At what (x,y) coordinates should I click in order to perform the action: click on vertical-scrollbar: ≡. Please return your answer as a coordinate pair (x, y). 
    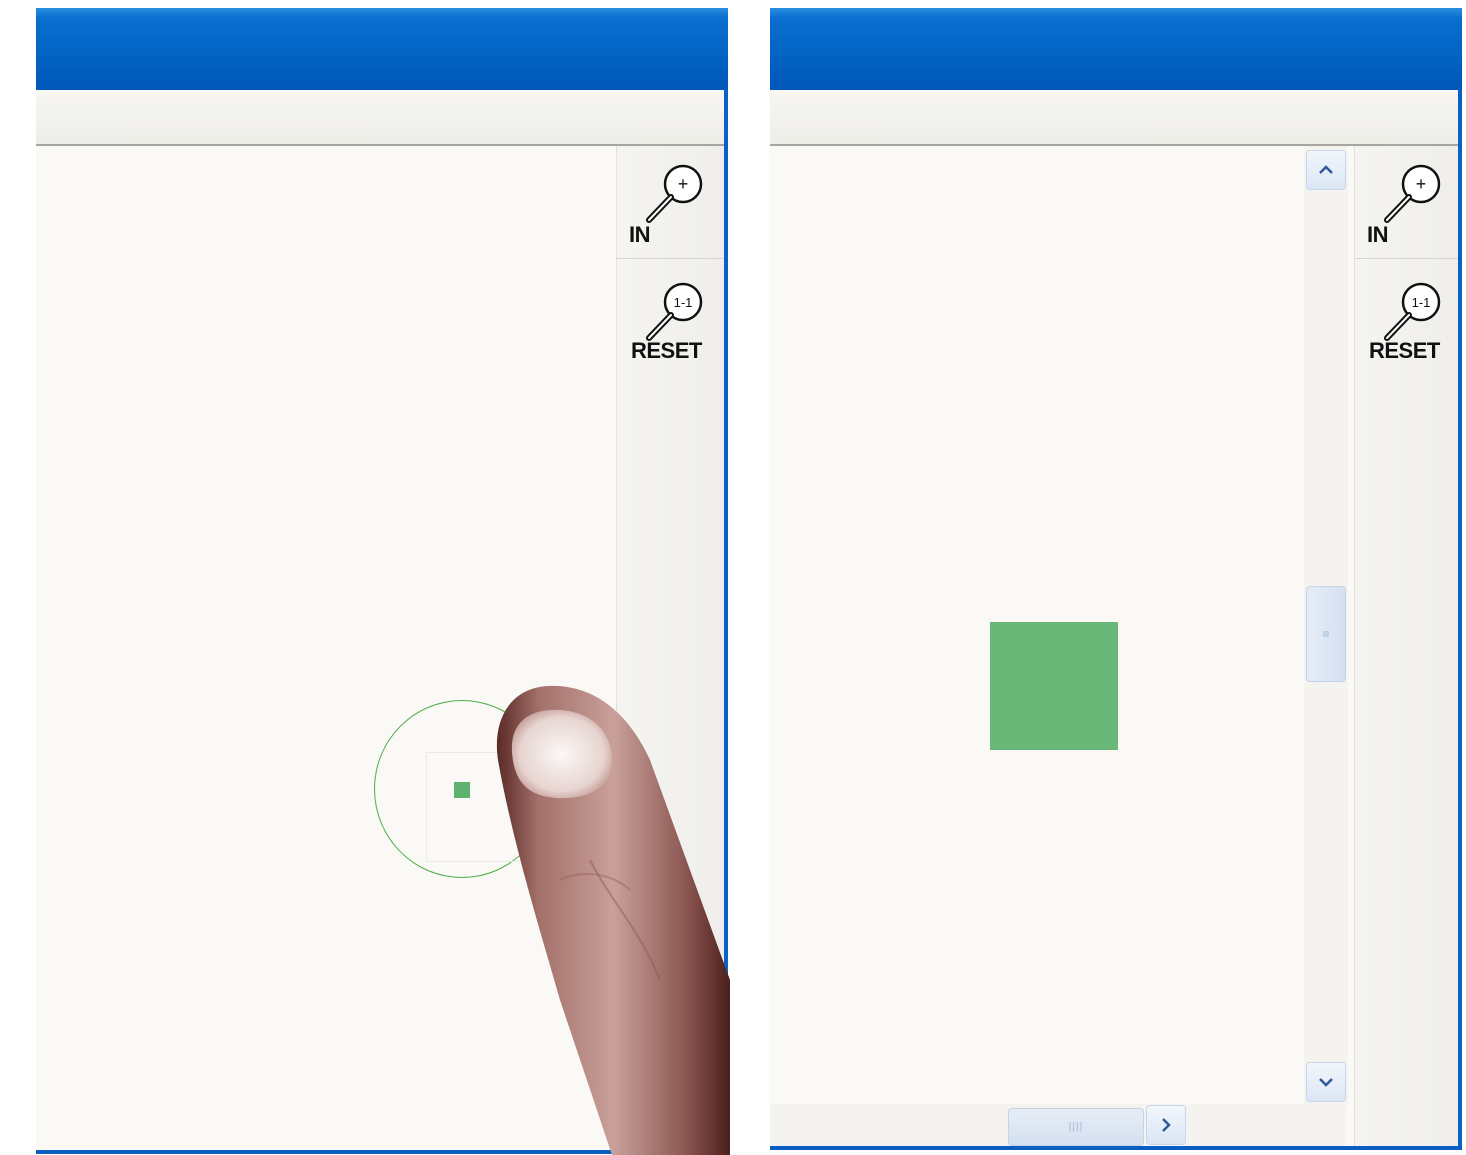
    Looking at the image, I should click on (1326, 626).